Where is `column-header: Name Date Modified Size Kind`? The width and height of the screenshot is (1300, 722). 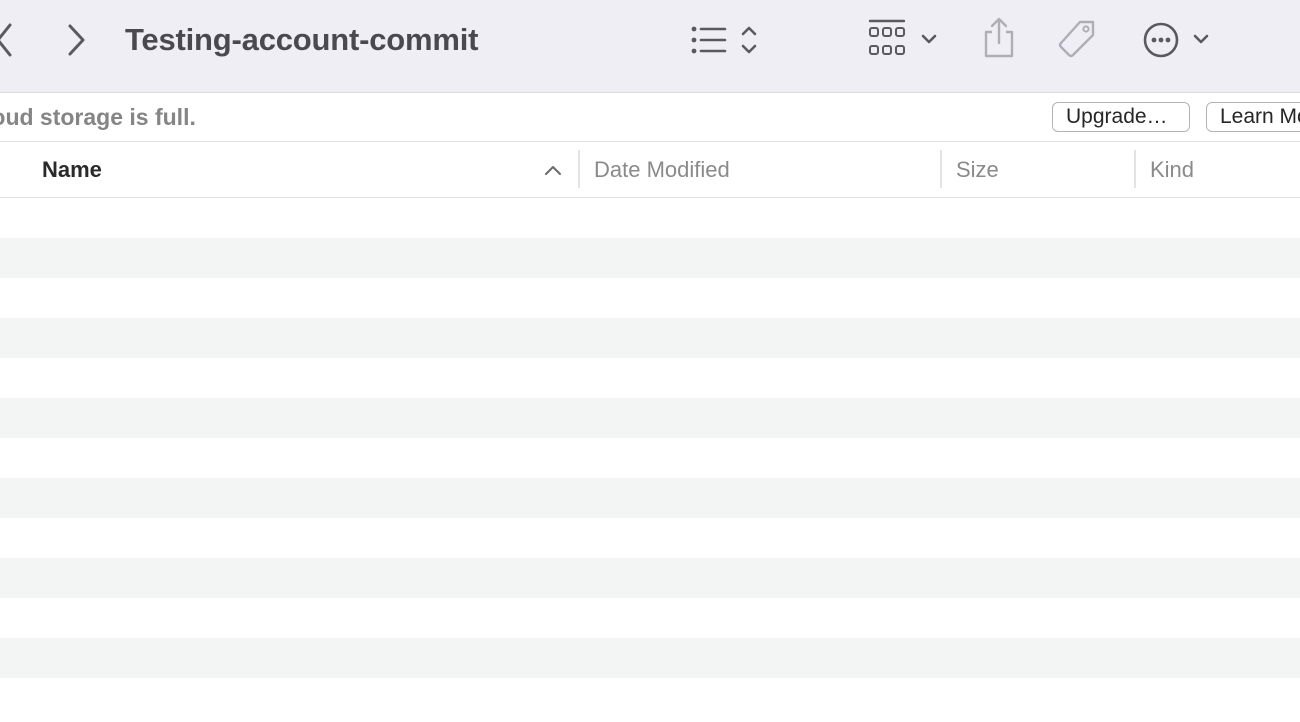
column-header: Name Date Modified Size Kind is located at coordinates (650, 170).